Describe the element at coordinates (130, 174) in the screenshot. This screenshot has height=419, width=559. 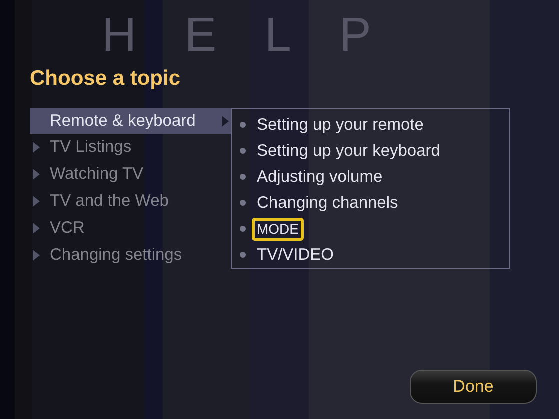
I see `topic-item: Watching TV` at that location.